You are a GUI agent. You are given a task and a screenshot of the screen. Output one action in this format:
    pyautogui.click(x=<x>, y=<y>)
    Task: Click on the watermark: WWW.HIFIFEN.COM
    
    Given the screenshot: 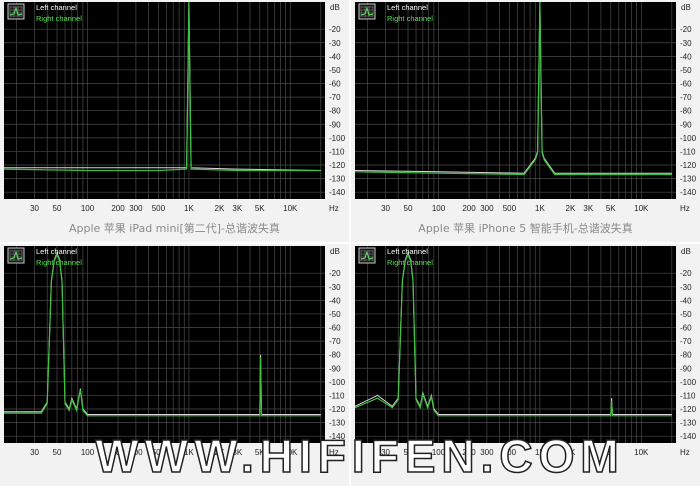 What is the action you would take?
    pyautogui.click(x=359, y=456)
    